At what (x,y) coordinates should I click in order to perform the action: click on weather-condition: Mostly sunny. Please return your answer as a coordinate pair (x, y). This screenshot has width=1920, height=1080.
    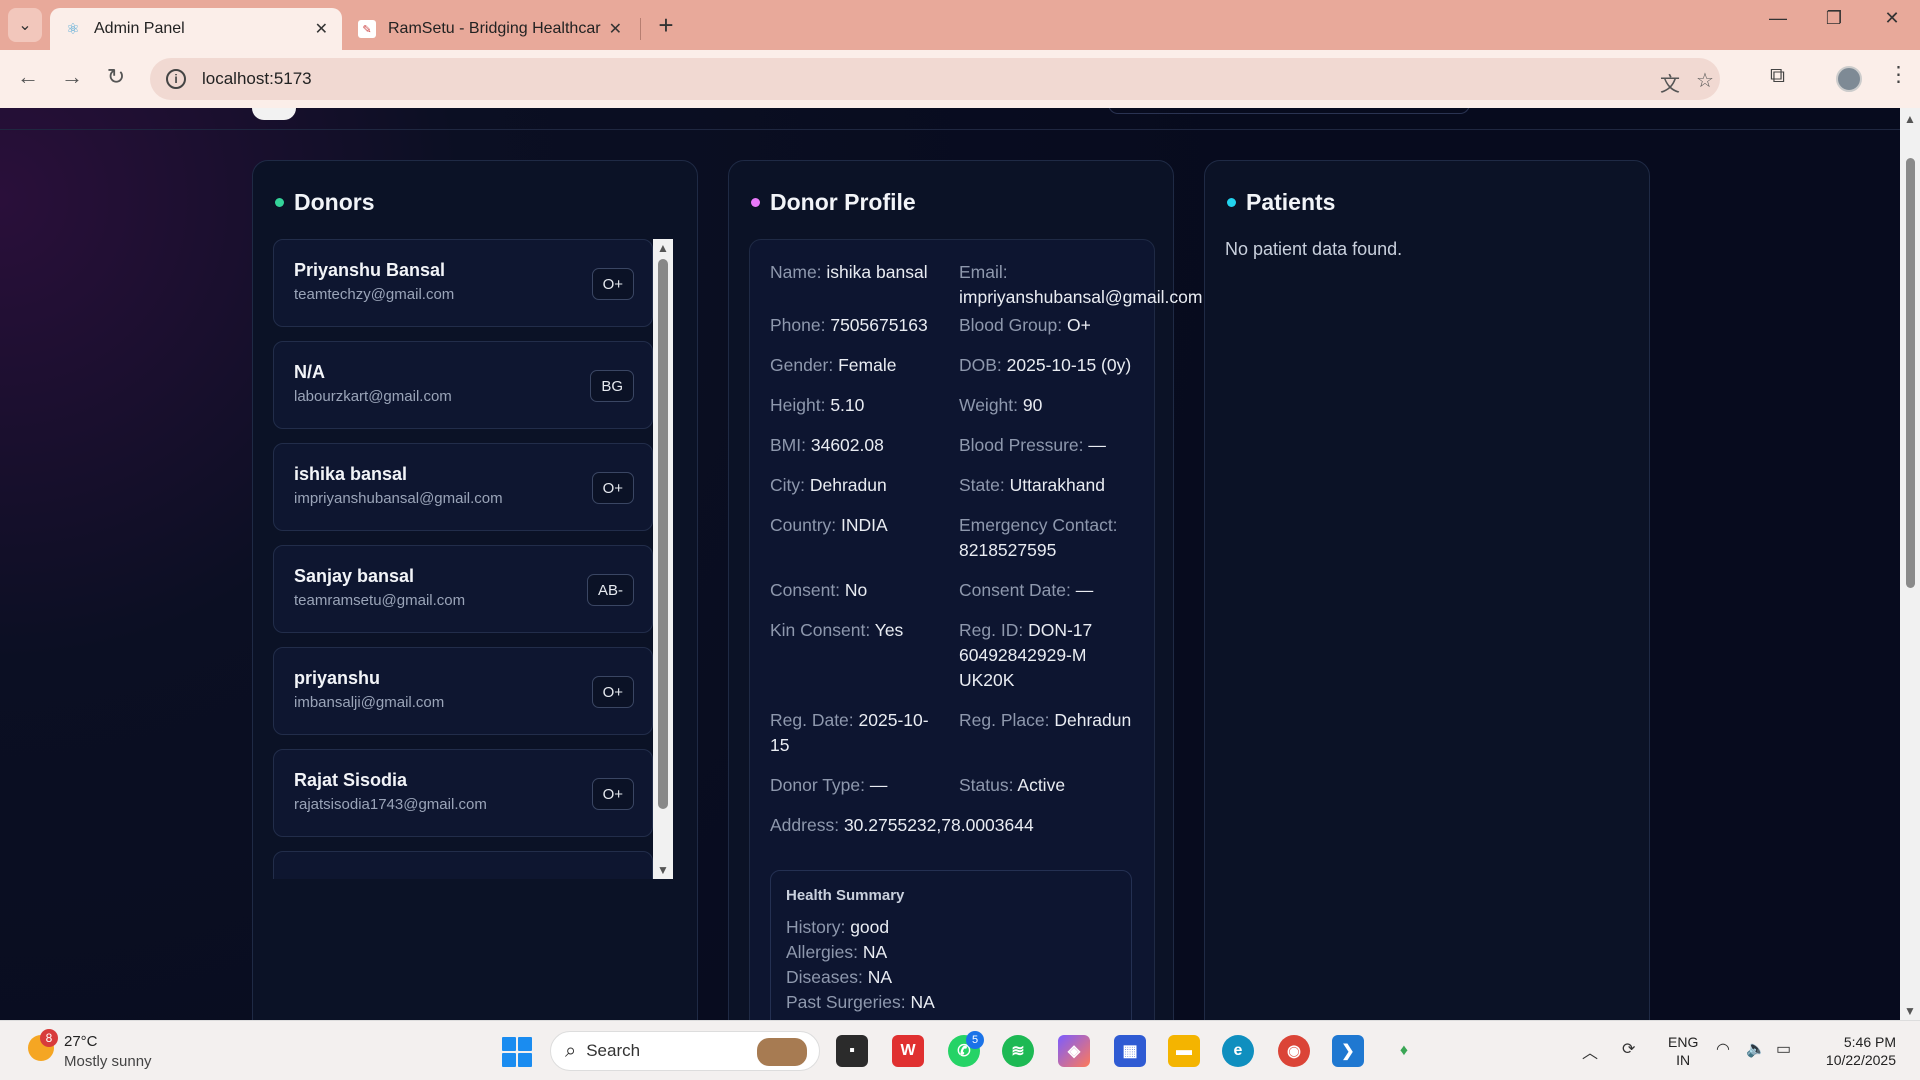
    Looking at the image, I should click on (108, 1061).